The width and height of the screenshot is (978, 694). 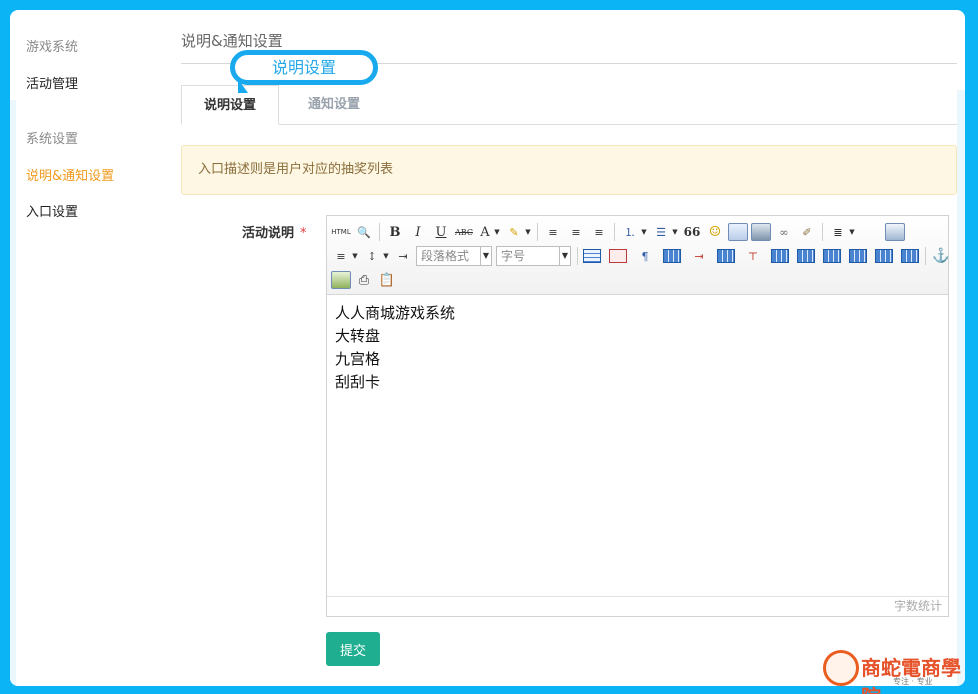 I want to click on logo-subtitle: 专注 · 专业, so click(x=913, y=681).